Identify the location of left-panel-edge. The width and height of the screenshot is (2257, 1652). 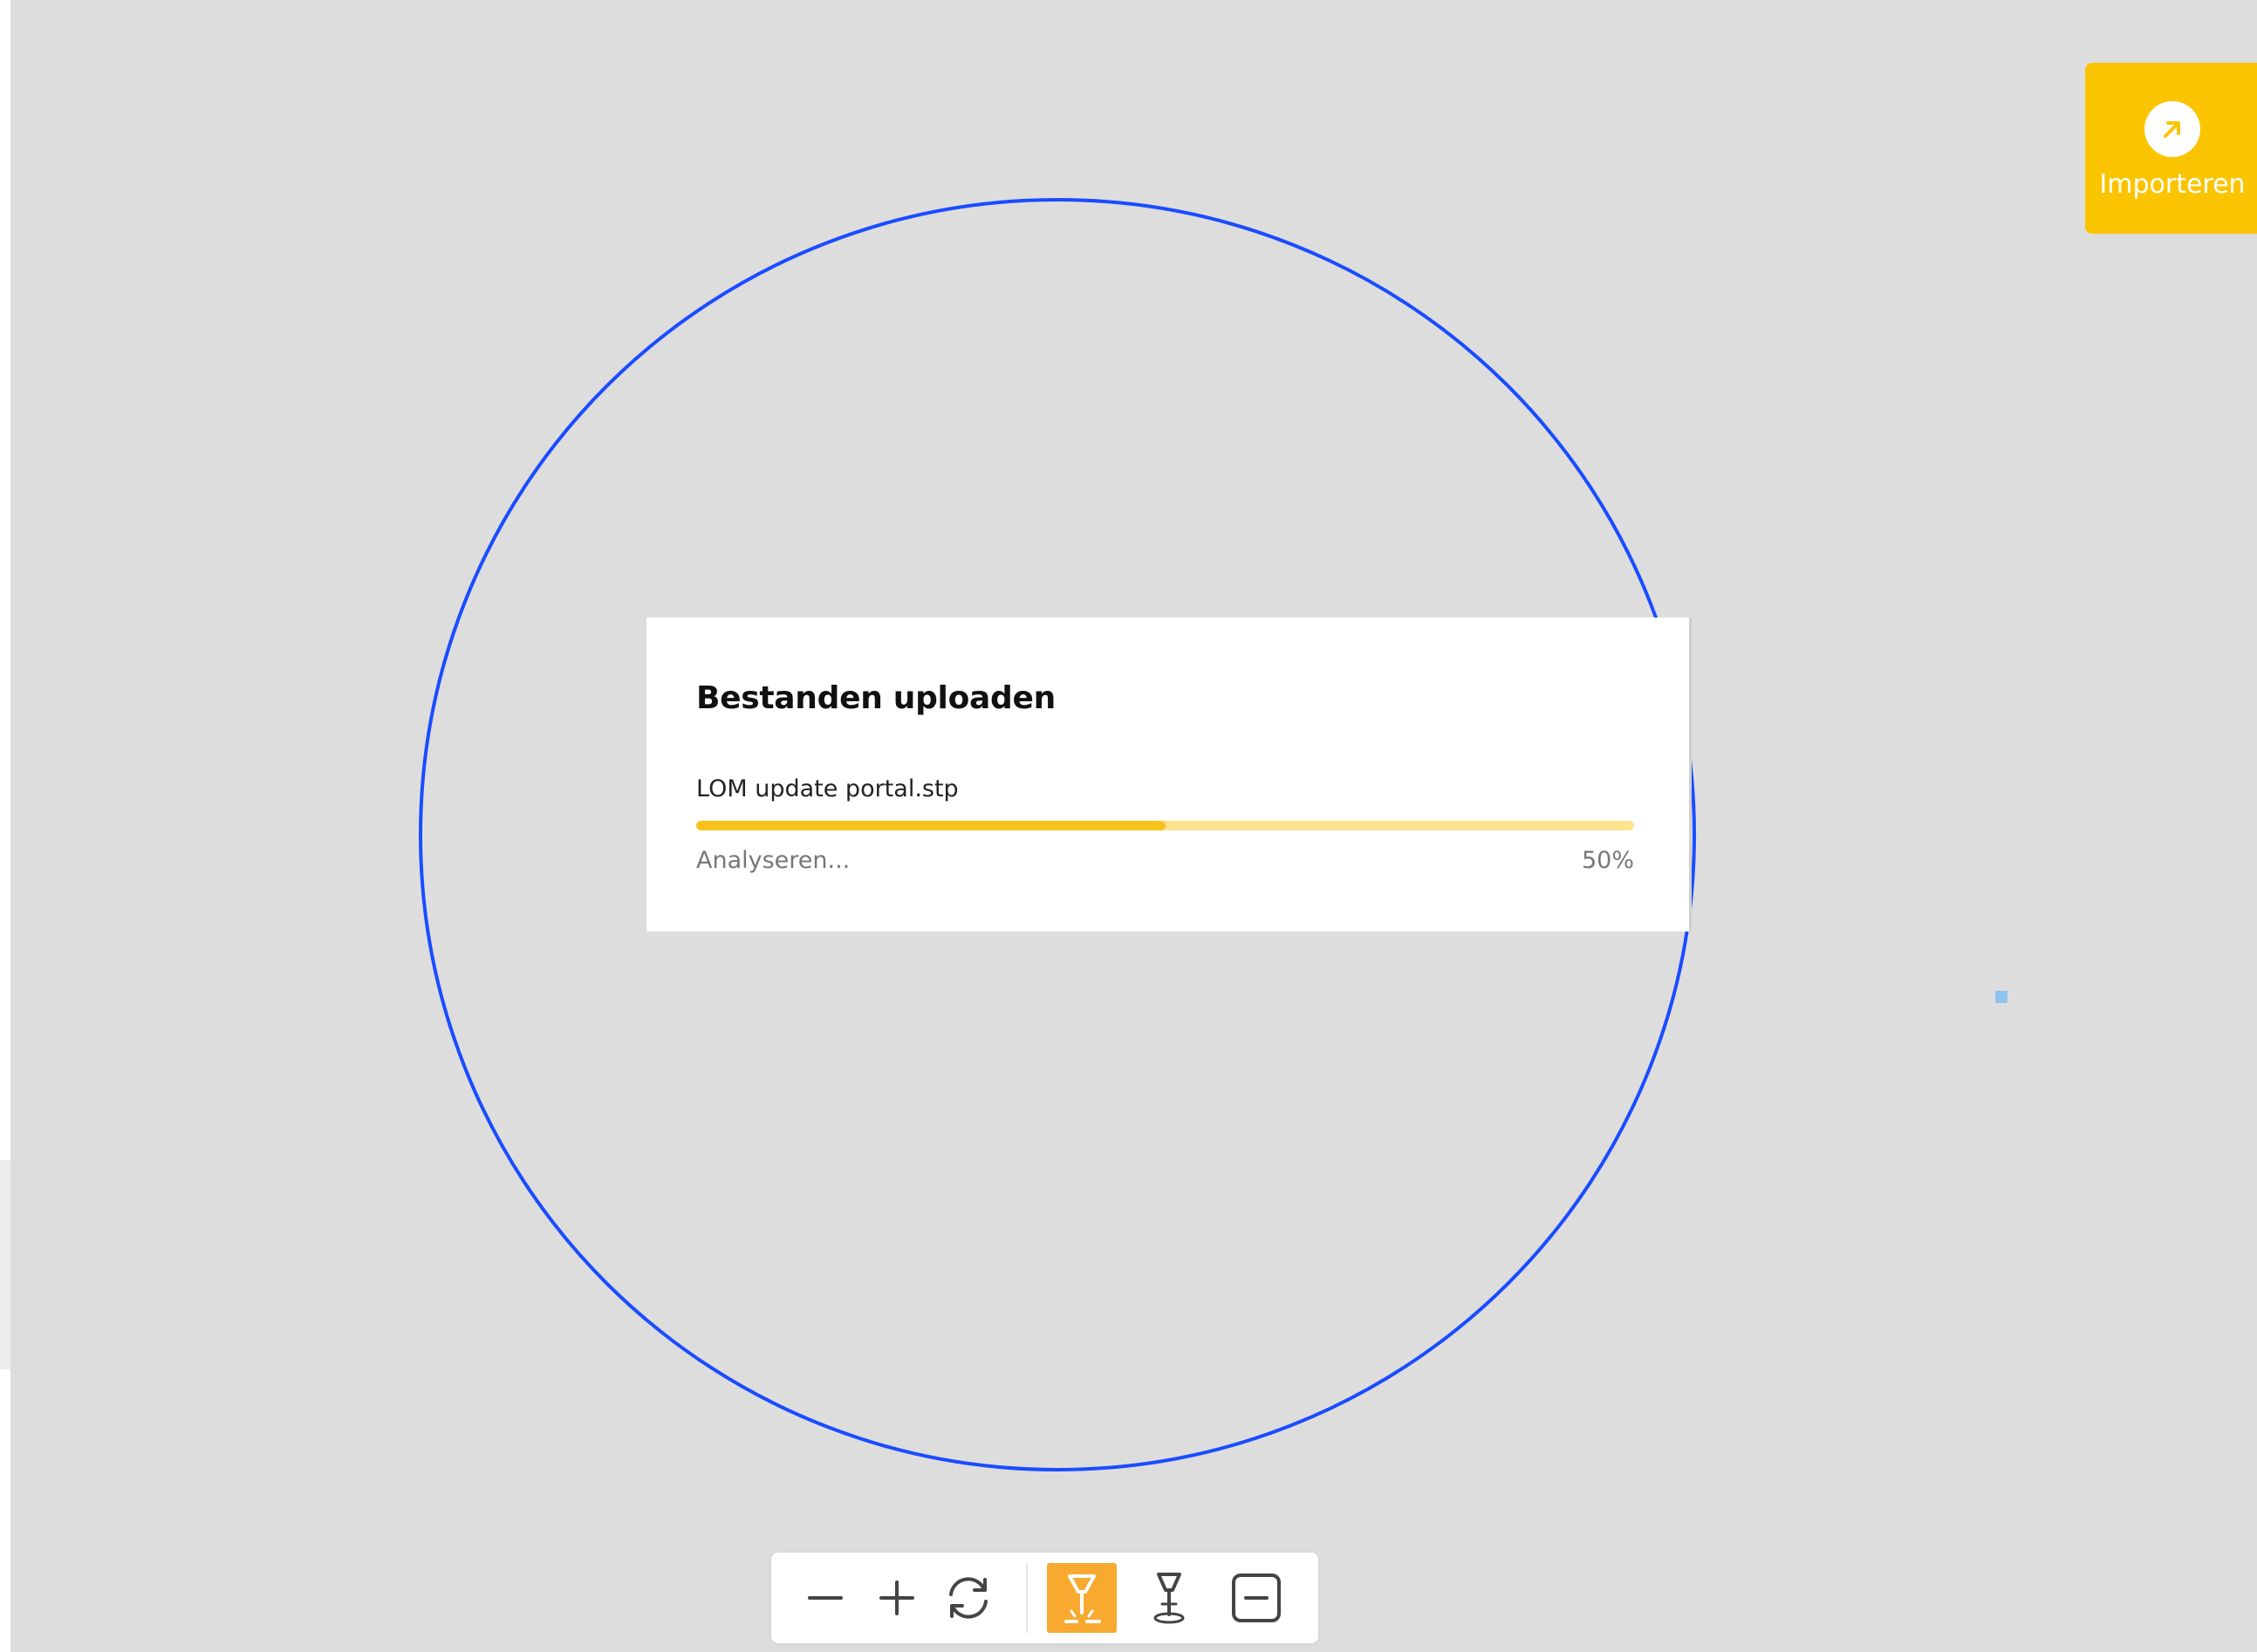
(5, 826).